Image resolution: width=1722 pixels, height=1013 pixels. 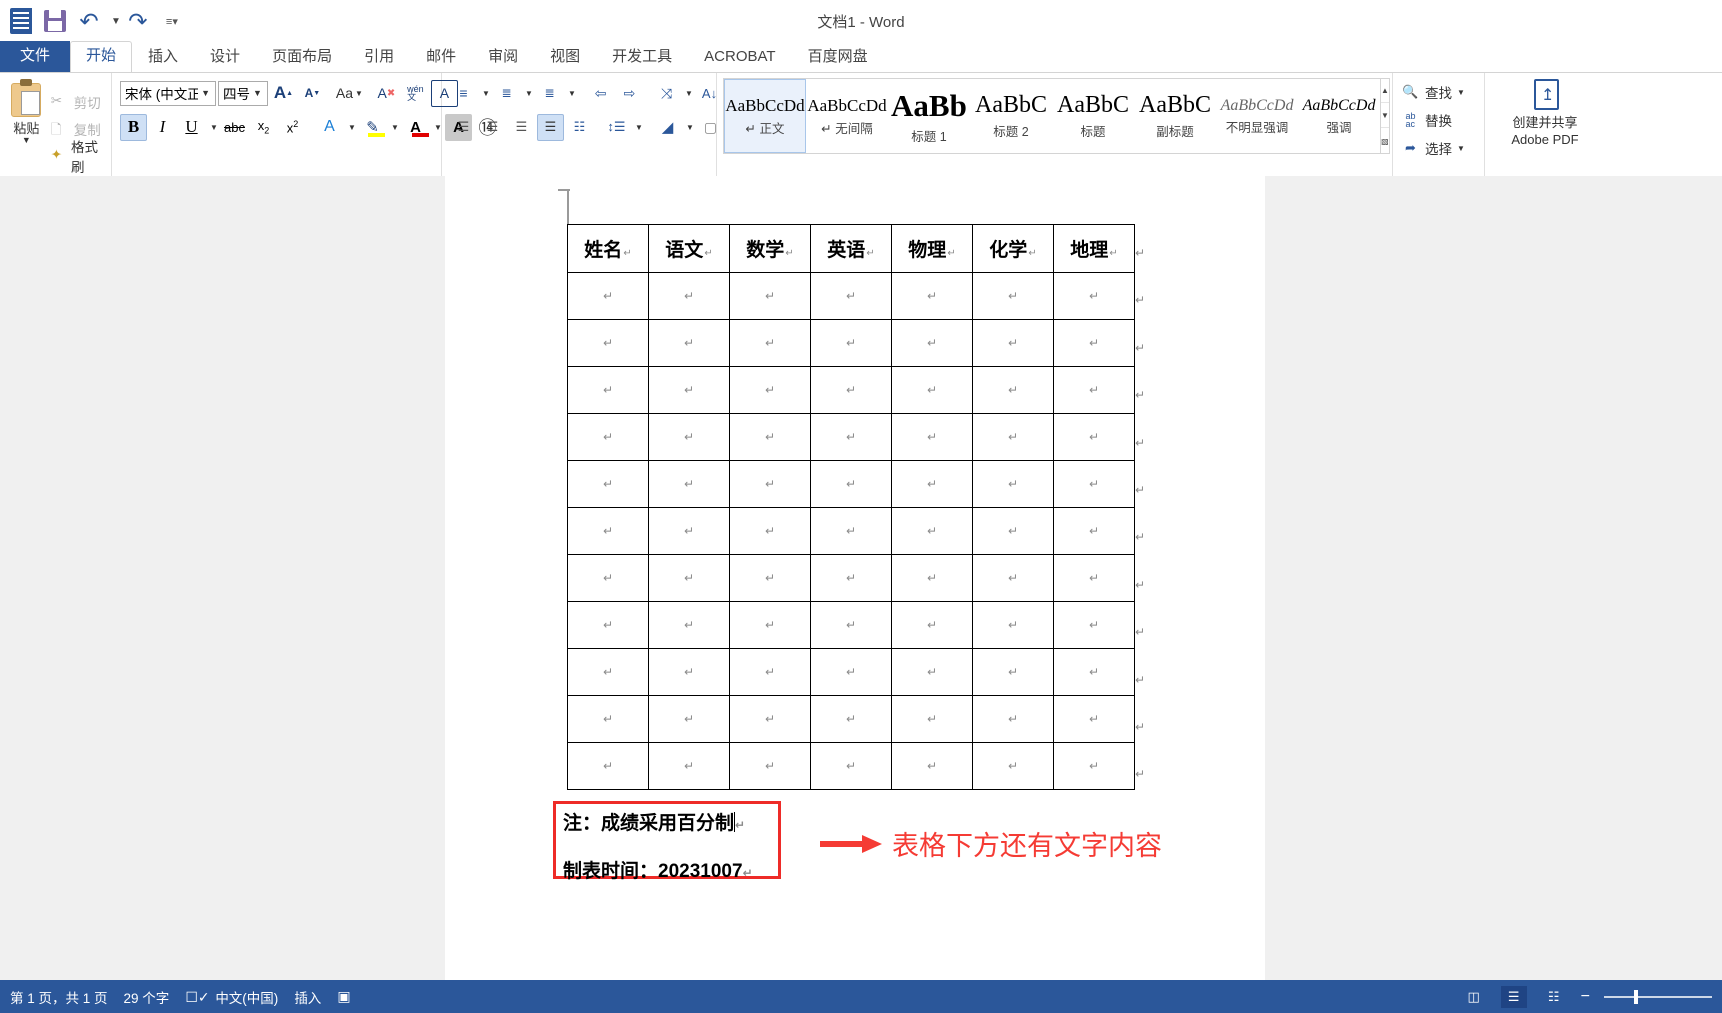 What do you see at coordinates (234, 127) in the screenshot?
I see `strikethrough-button: abc` at bounding box center [234, 127].